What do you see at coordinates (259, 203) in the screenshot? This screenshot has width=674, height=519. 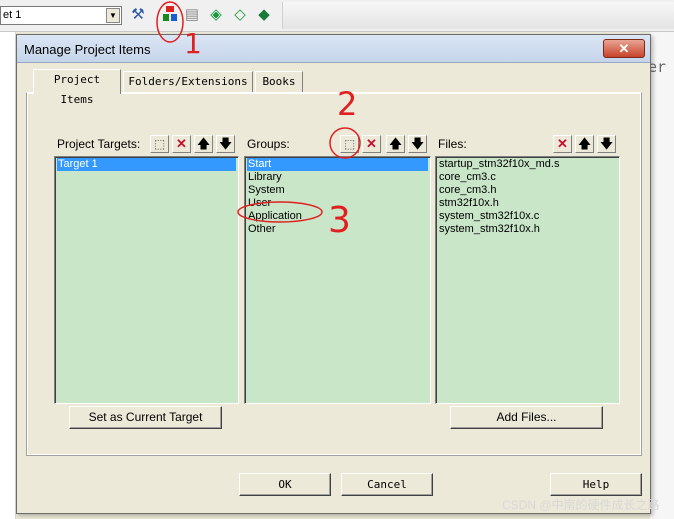 I see `list-item: User` at bounding box center [259, 203].